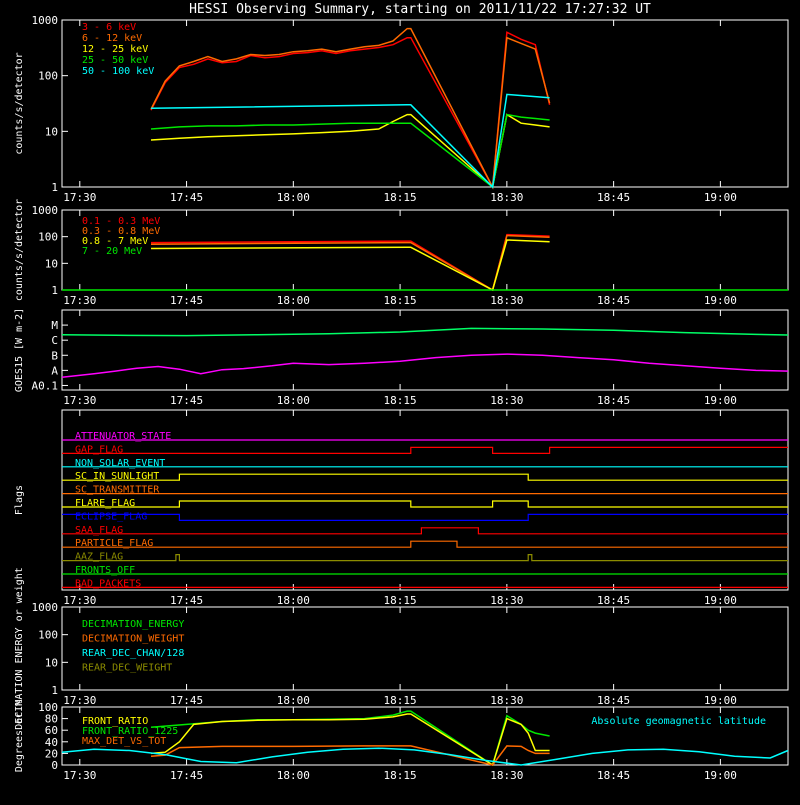  I want to click on y-tick-label: A0.1, so click(45, 385).